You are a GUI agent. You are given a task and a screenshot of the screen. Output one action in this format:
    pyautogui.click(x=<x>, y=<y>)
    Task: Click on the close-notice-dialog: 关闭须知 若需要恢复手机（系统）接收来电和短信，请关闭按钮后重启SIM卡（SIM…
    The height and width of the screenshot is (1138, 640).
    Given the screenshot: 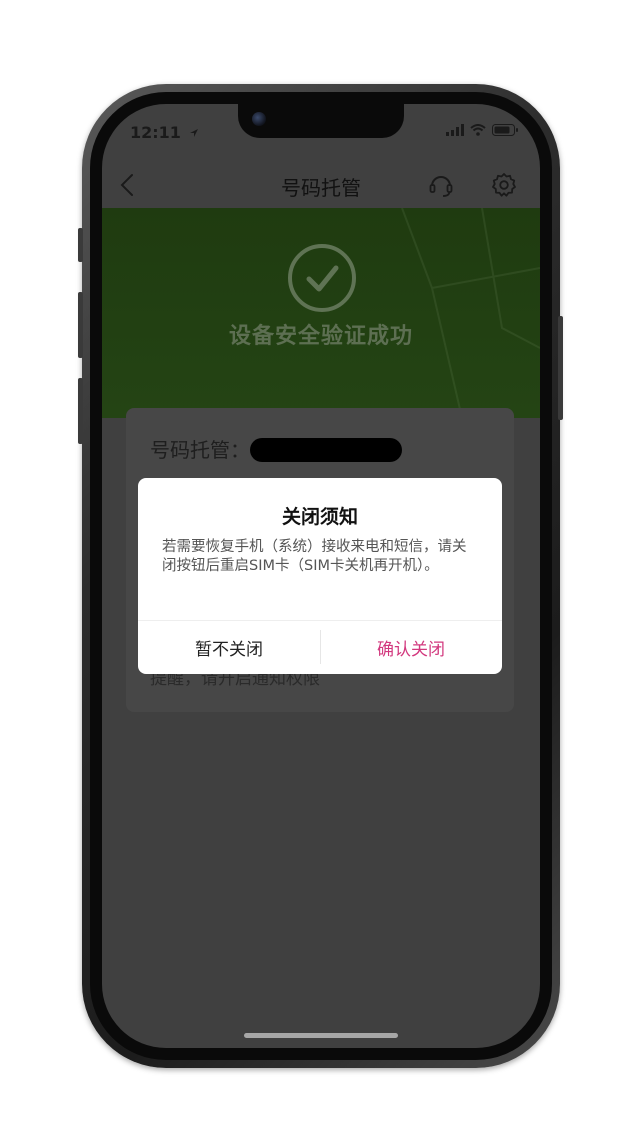 What is the action you would take?
    pyautogui.click(x=320, y=576)
    